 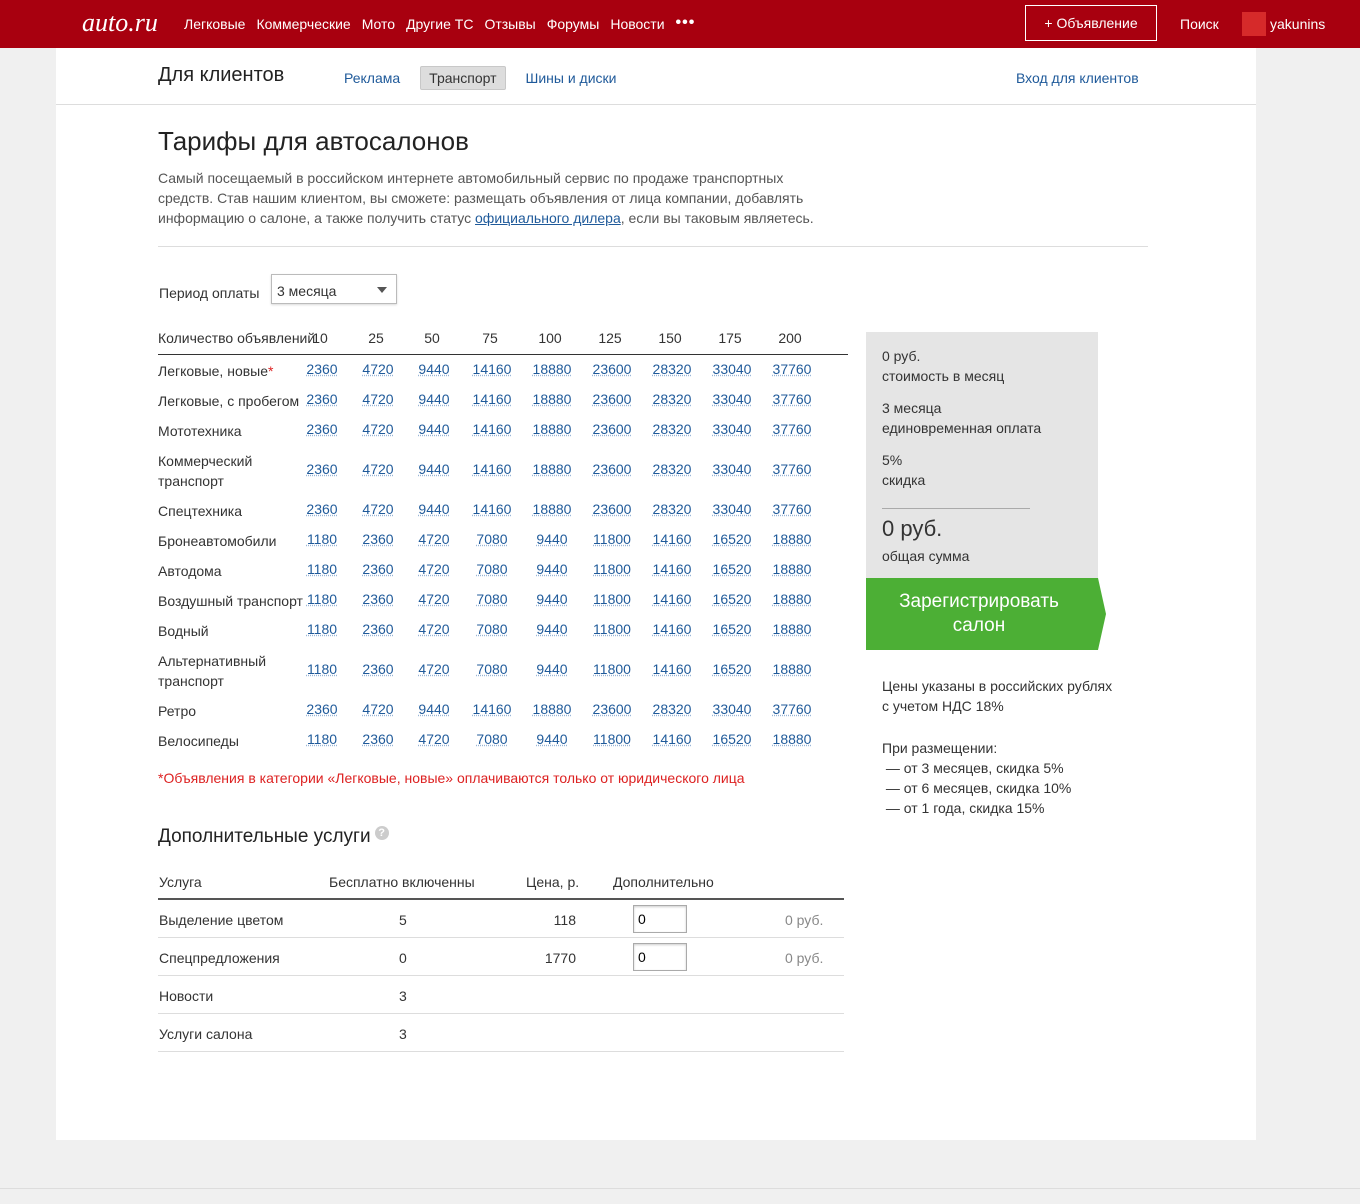 What do you see at coordinates (381, 833) in the screenshot?
I see `help-icon: ?` at bounding box center [381, 833].